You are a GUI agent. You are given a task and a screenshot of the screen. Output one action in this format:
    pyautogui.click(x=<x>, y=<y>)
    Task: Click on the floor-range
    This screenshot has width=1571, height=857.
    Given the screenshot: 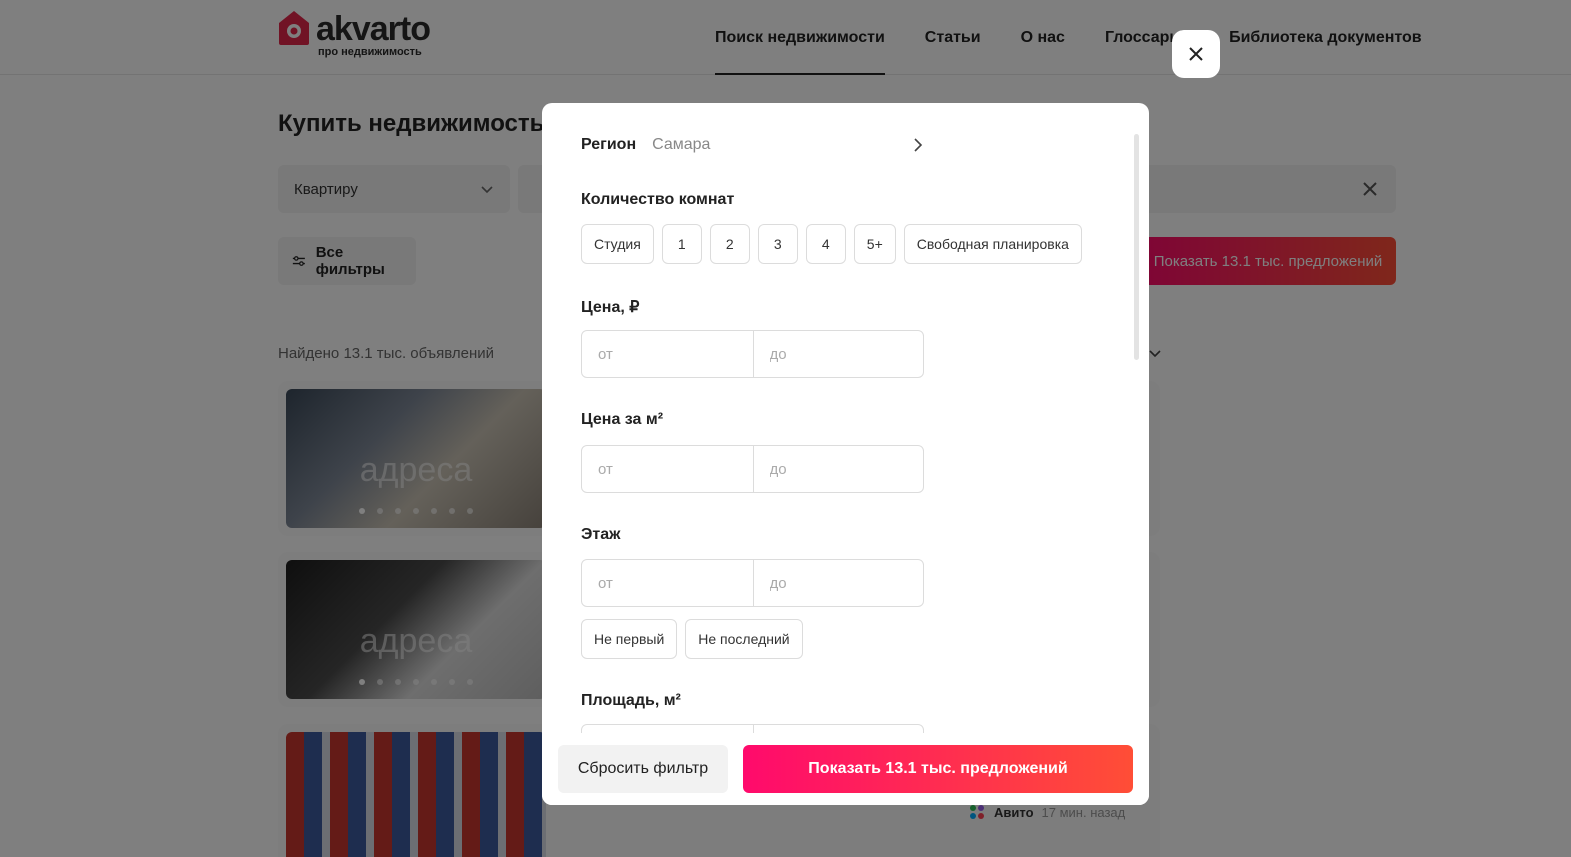 What is the action you would take?
    pyautogui.click(x=752, y=583)
    